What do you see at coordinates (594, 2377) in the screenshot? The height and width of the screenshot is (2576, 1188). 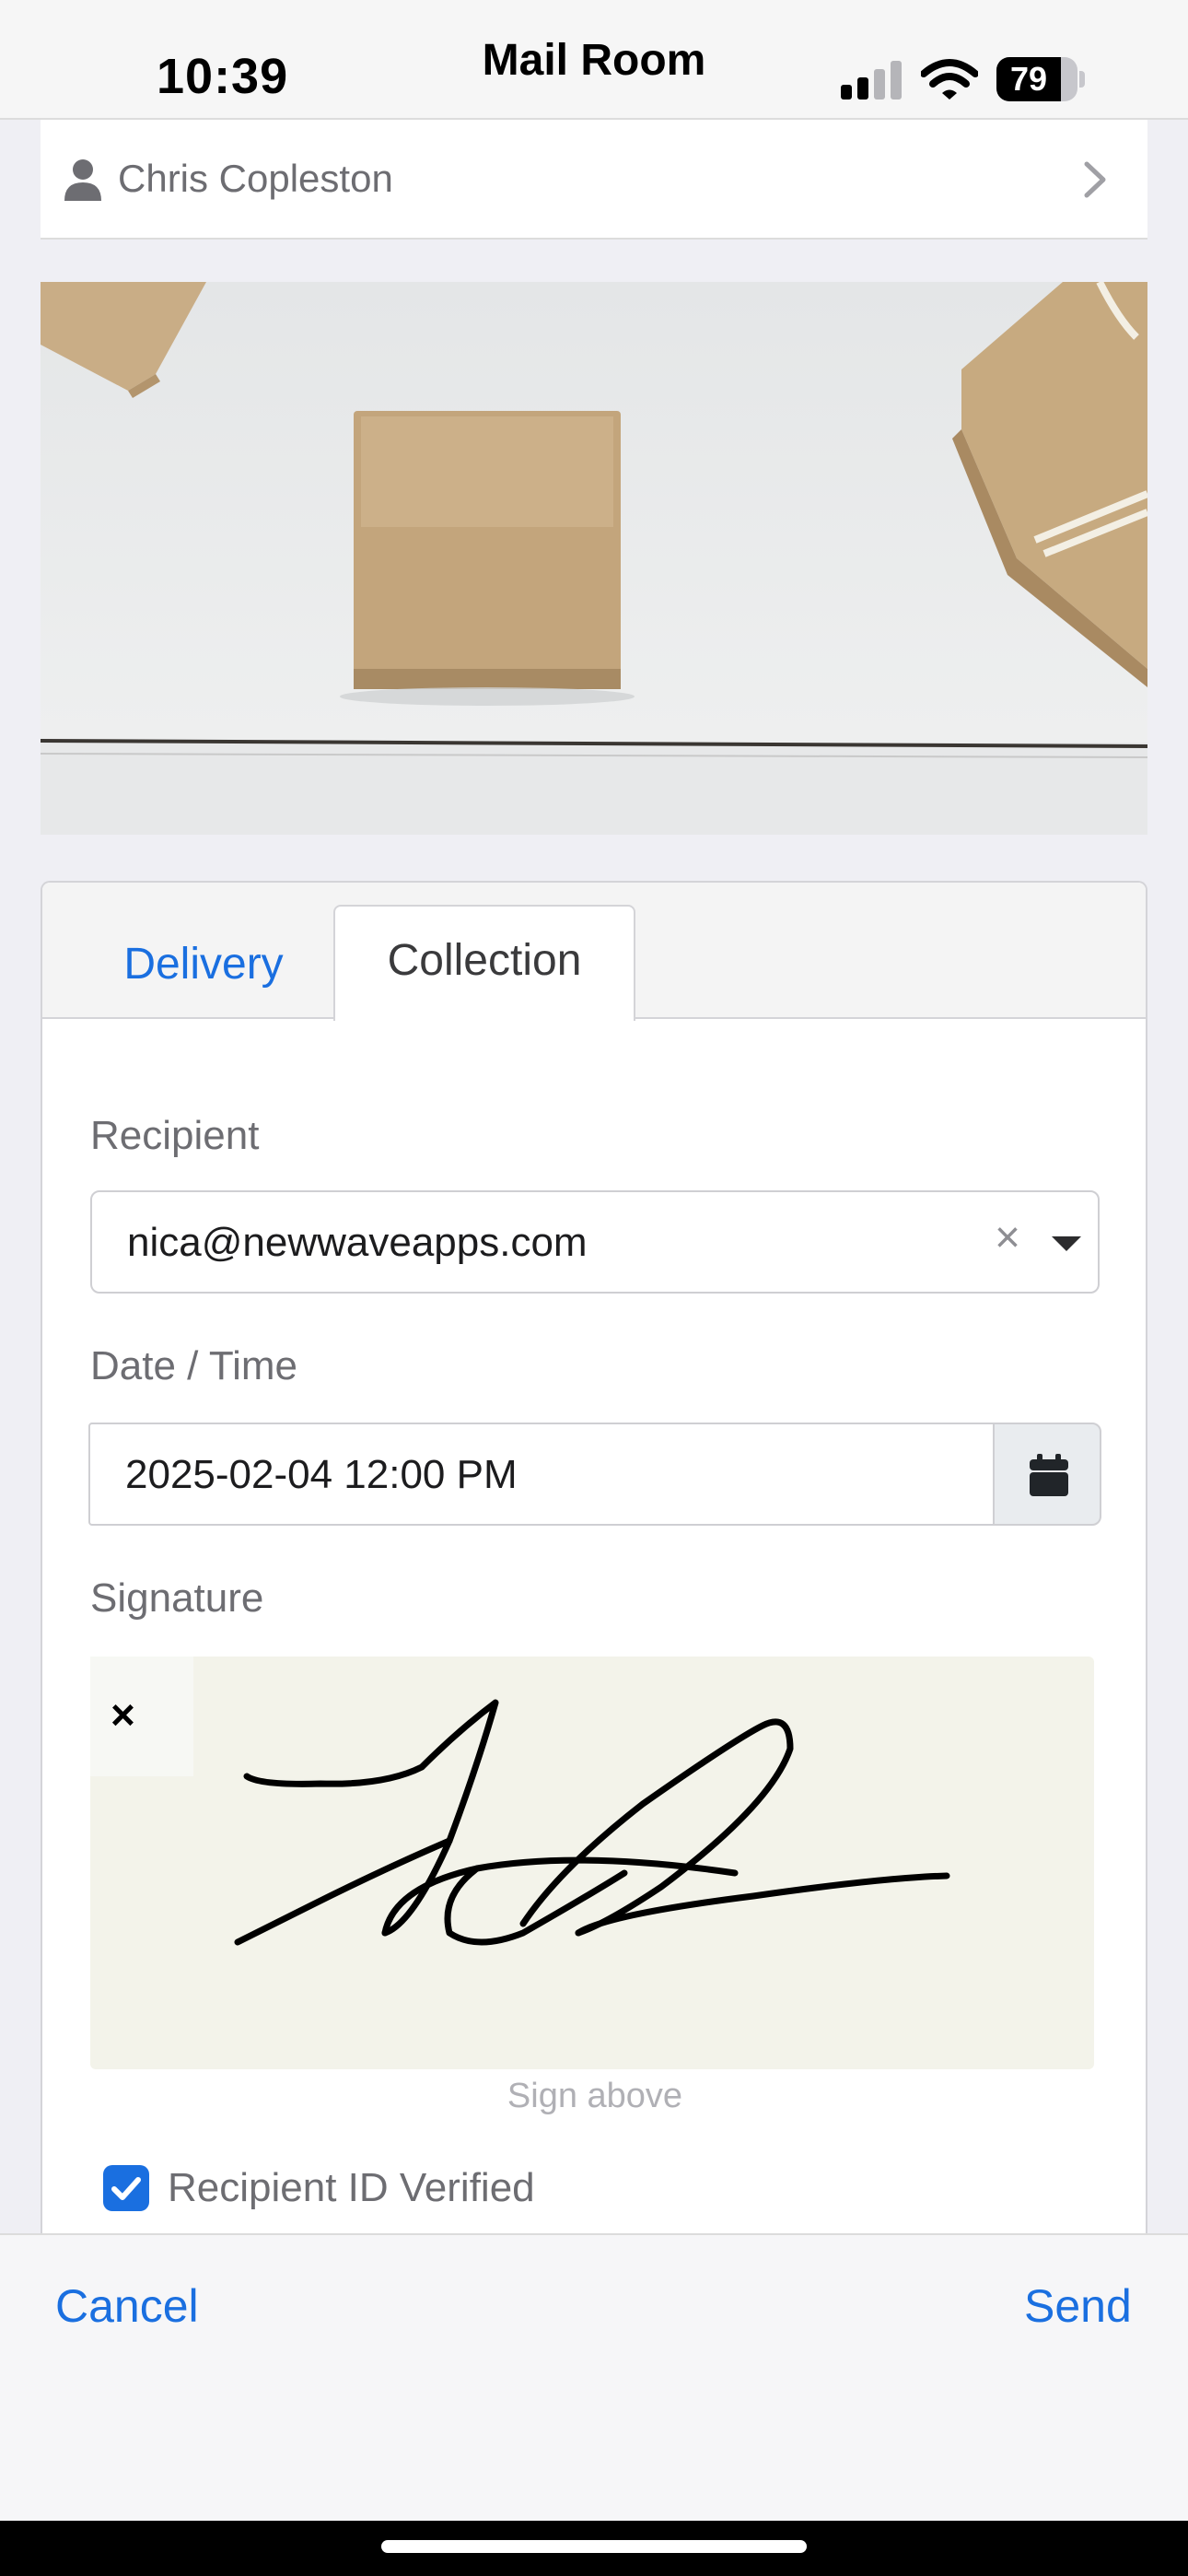 I see `action-bar: Cancel Send` at bounding box center [594, 2377].